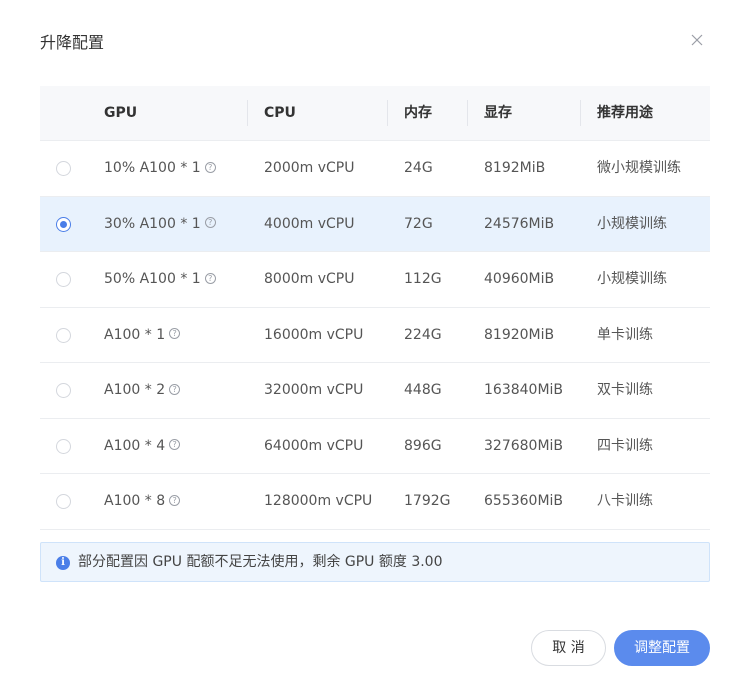 This screenshot has height=698, width=750. I want to click on cell-usage: 双卡训练, so click(625, 390).